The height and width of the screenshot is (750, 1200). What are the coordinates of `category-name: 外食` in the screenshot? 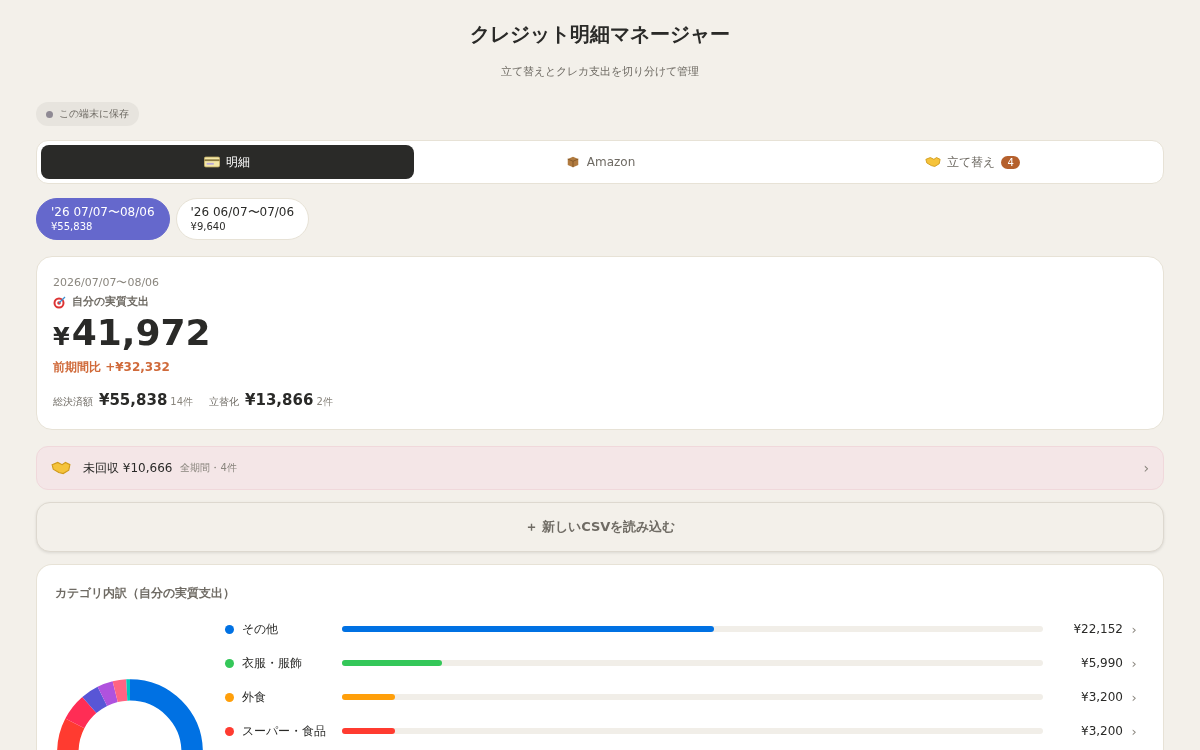 It's located at (254, 697).